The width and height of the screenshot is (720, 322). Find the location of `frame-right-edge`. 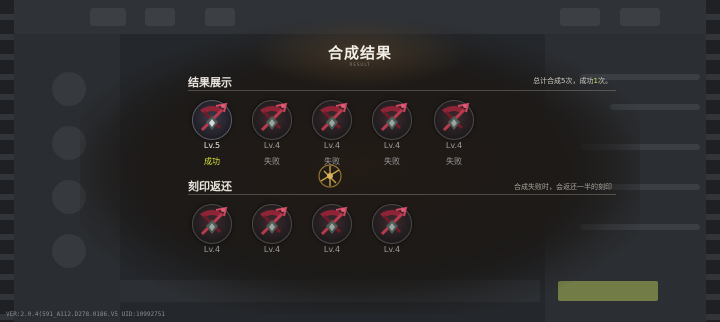

frame-right-edge is located at coordinates (713, 161).